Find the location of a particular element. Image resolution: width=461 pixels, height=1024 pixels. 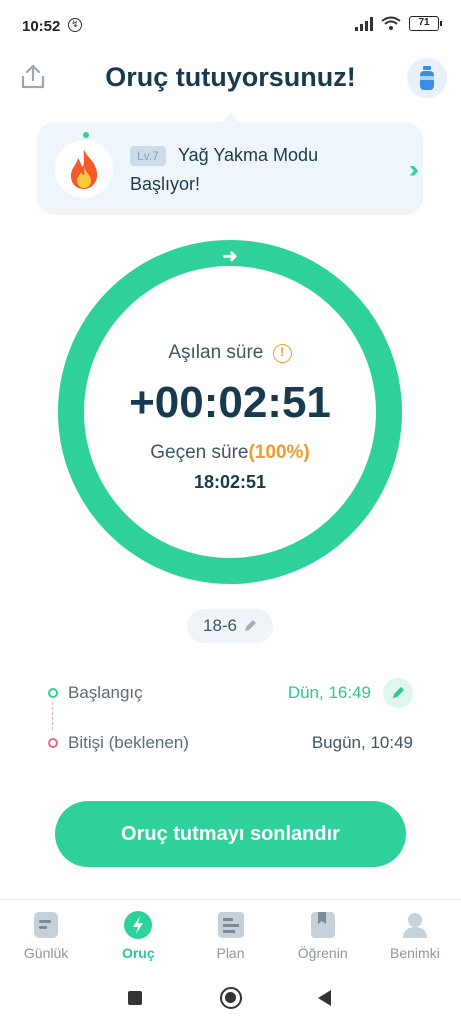

nav-item-fasting: Oruç is located at coordinates (138, 936).